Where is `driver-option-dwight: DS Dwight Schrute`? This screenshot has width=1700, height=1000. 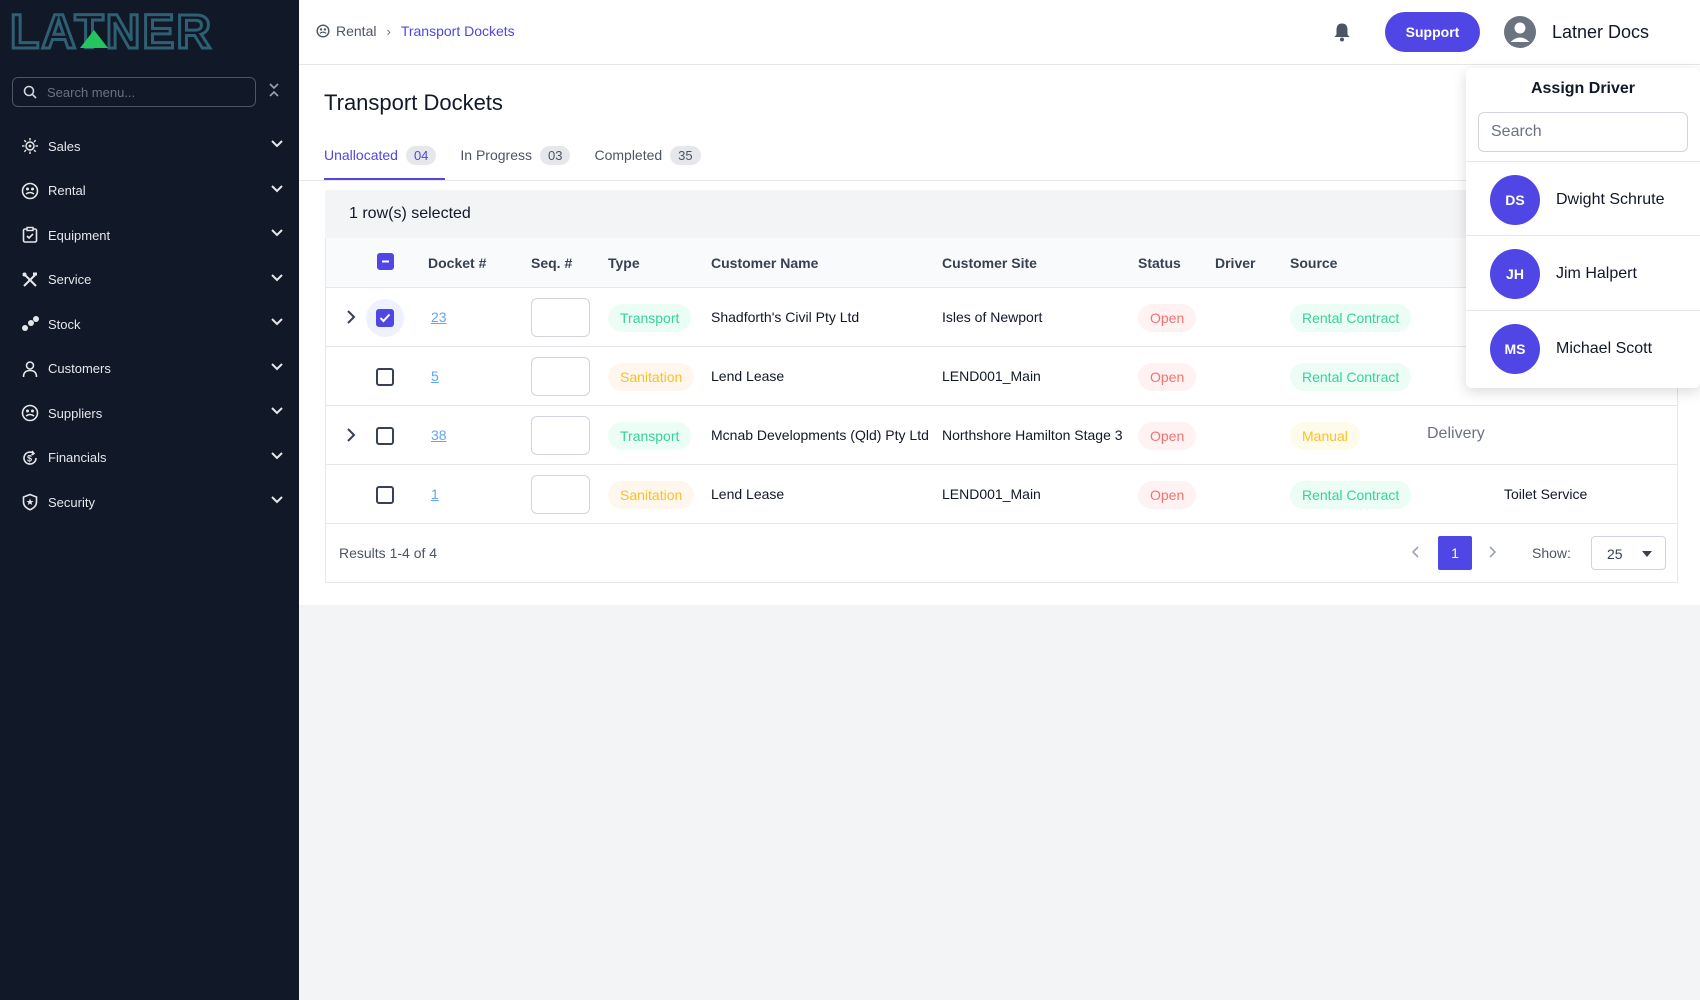 driver-option-dwight: DS Dwight Schrute is located at coordinates (1583, 198).